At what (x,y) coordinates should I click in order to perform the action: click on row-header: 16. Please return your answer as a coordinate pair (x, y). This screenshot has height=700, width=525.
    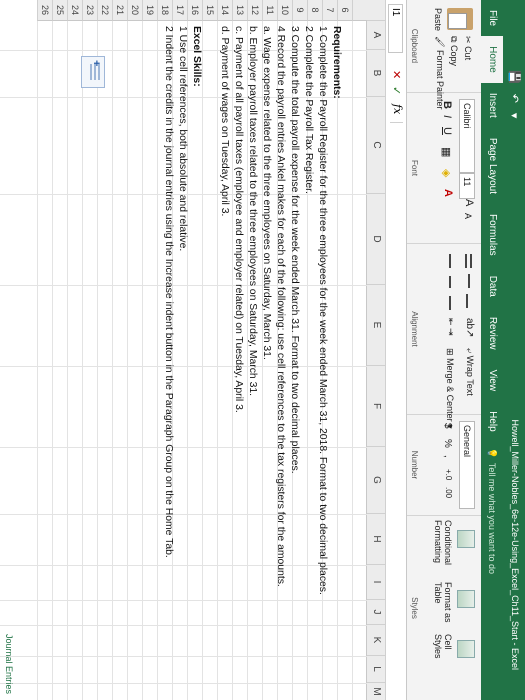
    Looking at the image, I should click on (194, 10).